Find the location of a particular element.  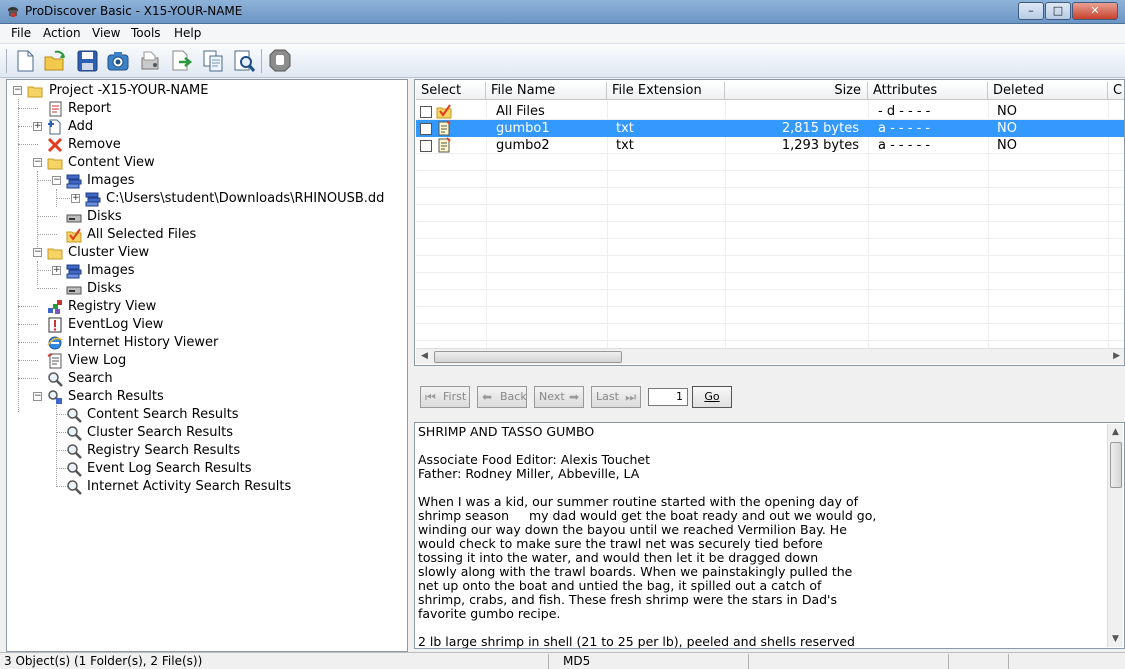

tree-item-internet-history: Internet History Viewer is located at coordinates (136, 343).